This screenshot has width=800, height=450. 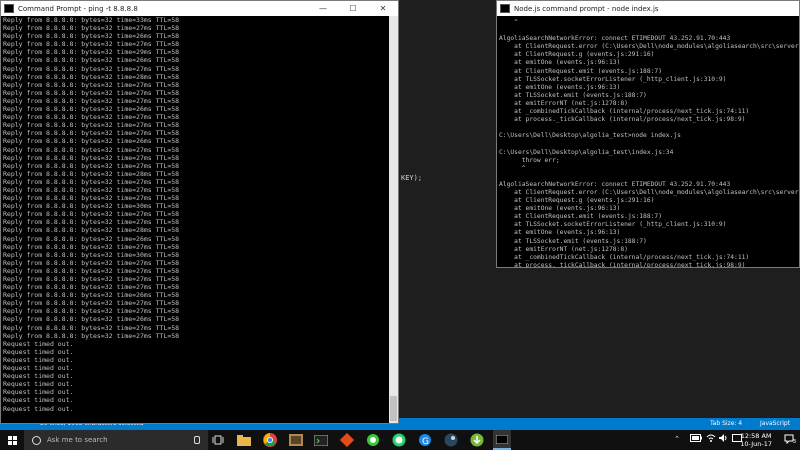 I want to click on wifi-icon, so click(x=711, y=439).